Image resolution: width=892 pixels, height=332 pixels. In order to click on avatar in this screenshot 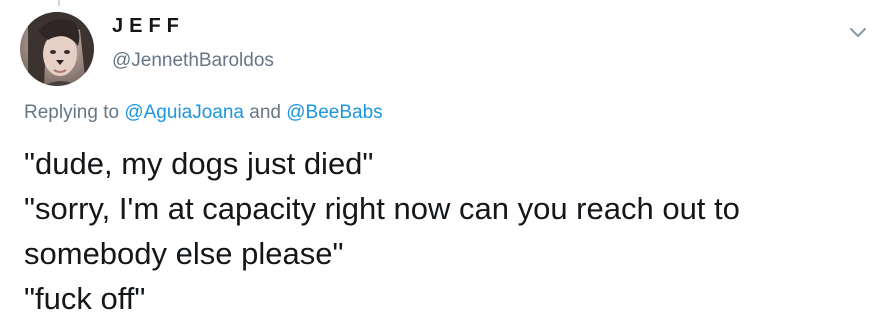, I will do `click(57, 49)`.